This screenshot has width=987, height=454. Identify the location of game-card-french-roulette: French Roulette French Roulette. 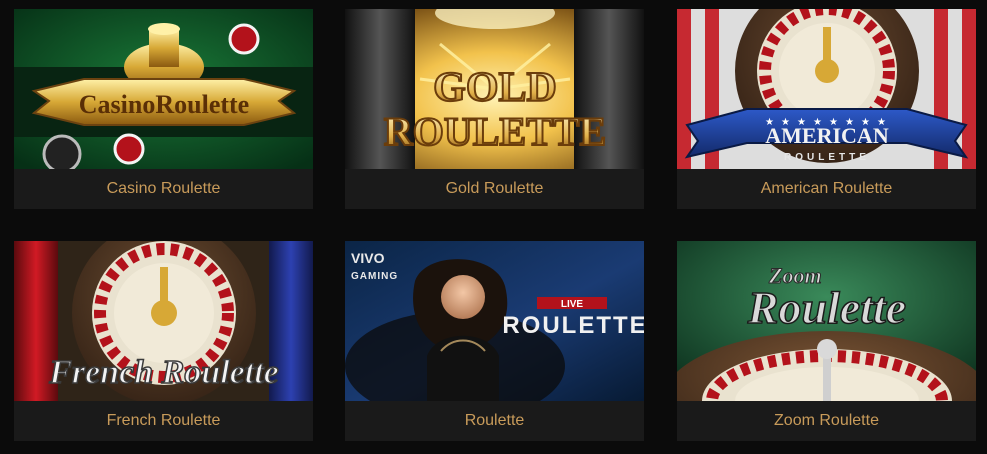
(163, 341).